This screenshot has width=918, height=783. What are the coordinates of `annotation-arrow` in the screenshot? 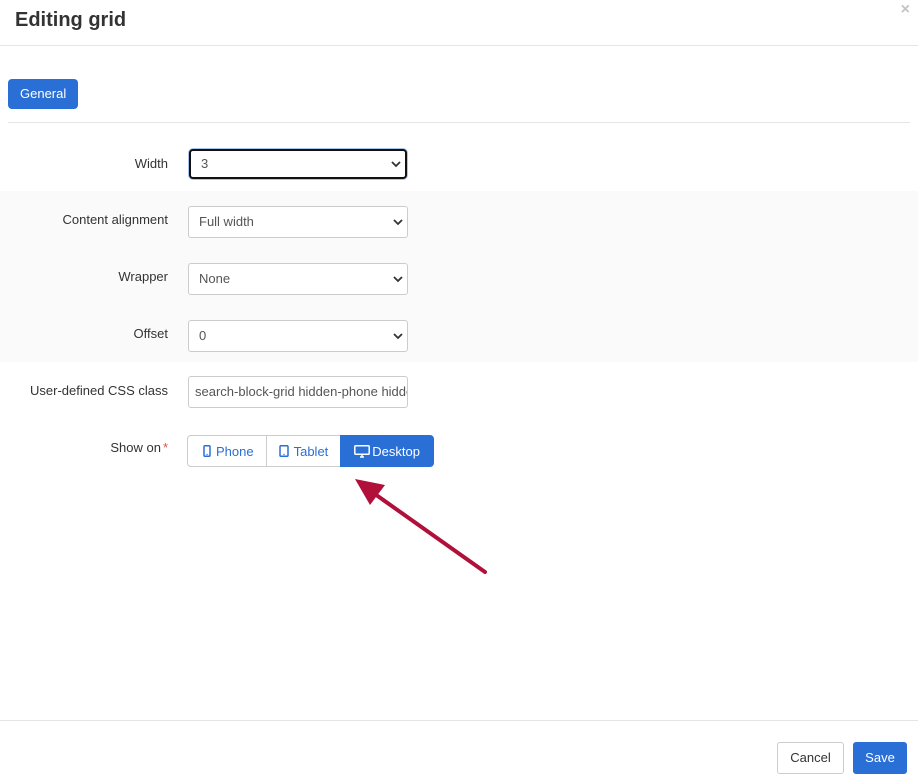 It's located at (421, 526).